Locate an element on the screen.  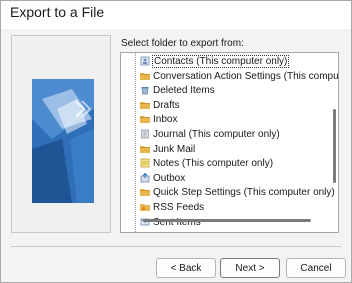
tree-connector-line is located at coordinates (135, 142).